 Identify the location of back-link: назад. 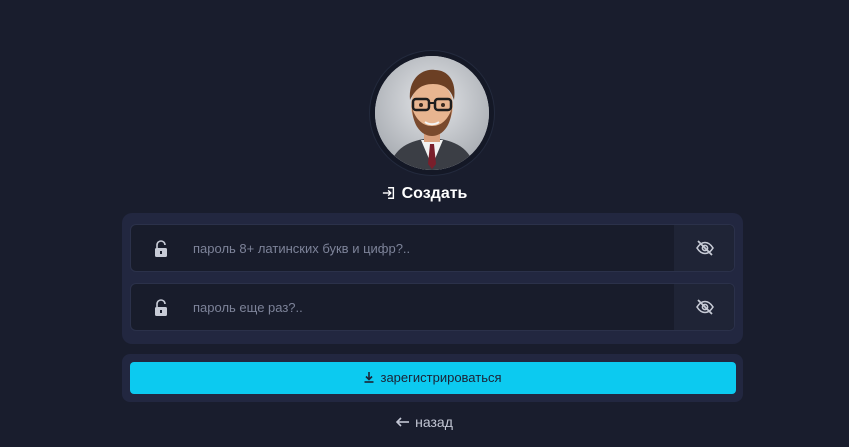
(424, 422).